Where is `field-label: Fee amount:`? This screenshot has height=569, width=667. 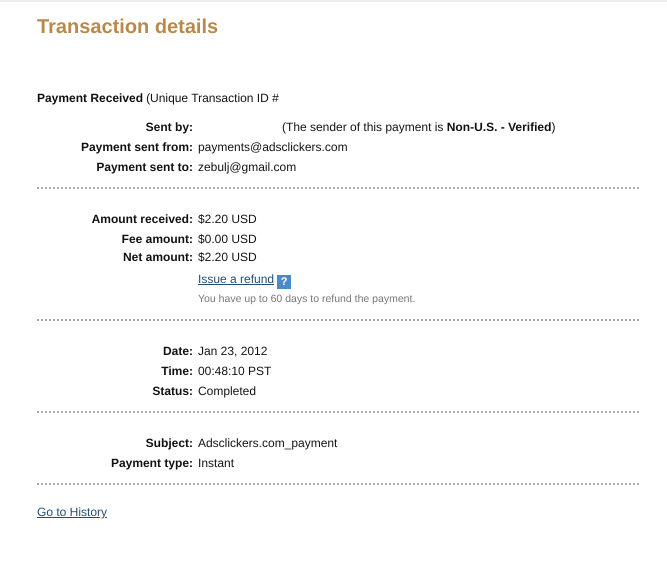 field-label: Fee amount: is located at coordinates (157, 239).